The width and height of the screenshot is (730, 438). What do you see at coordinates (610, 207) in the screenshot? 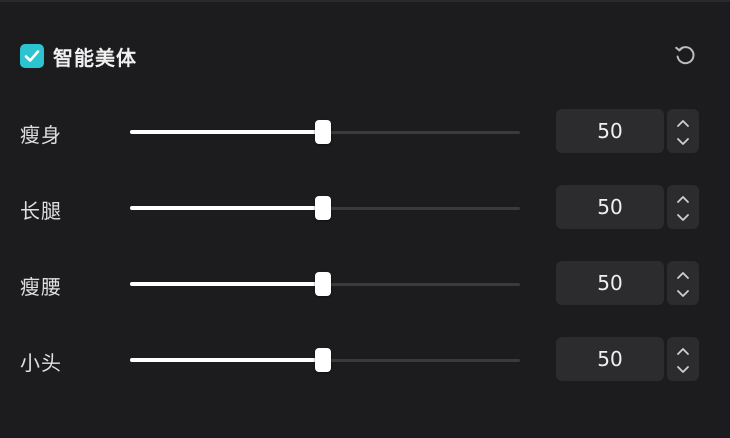
I see `long-legs-value-field: 50` at bounding box center [610, 207].